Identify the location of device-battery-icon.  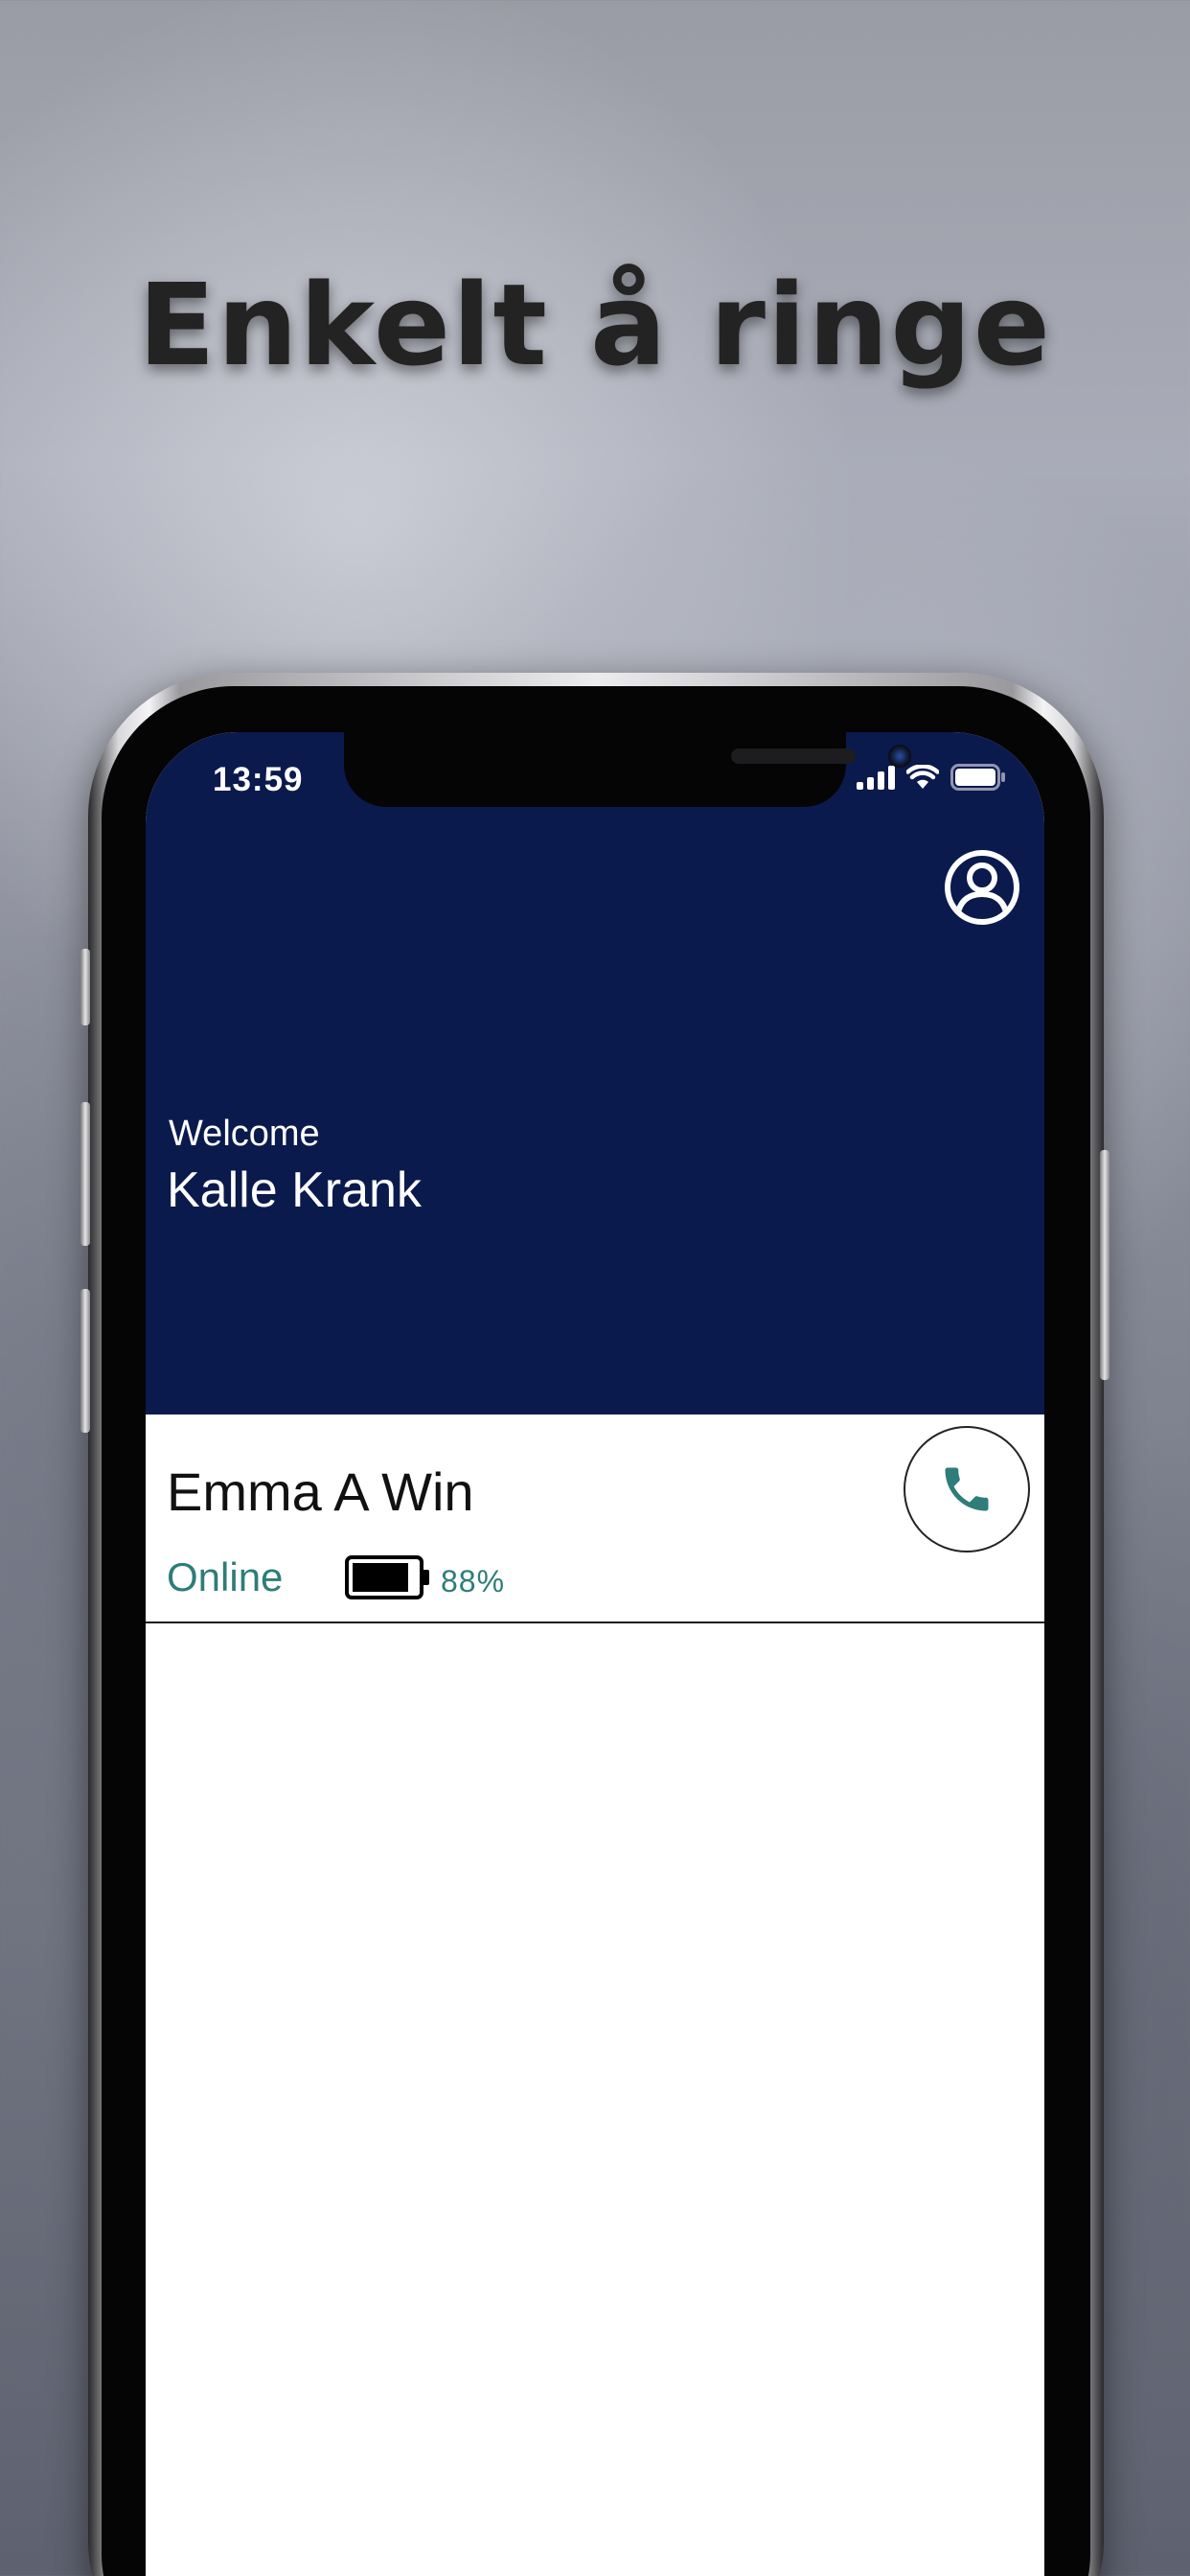
(387, 1577).